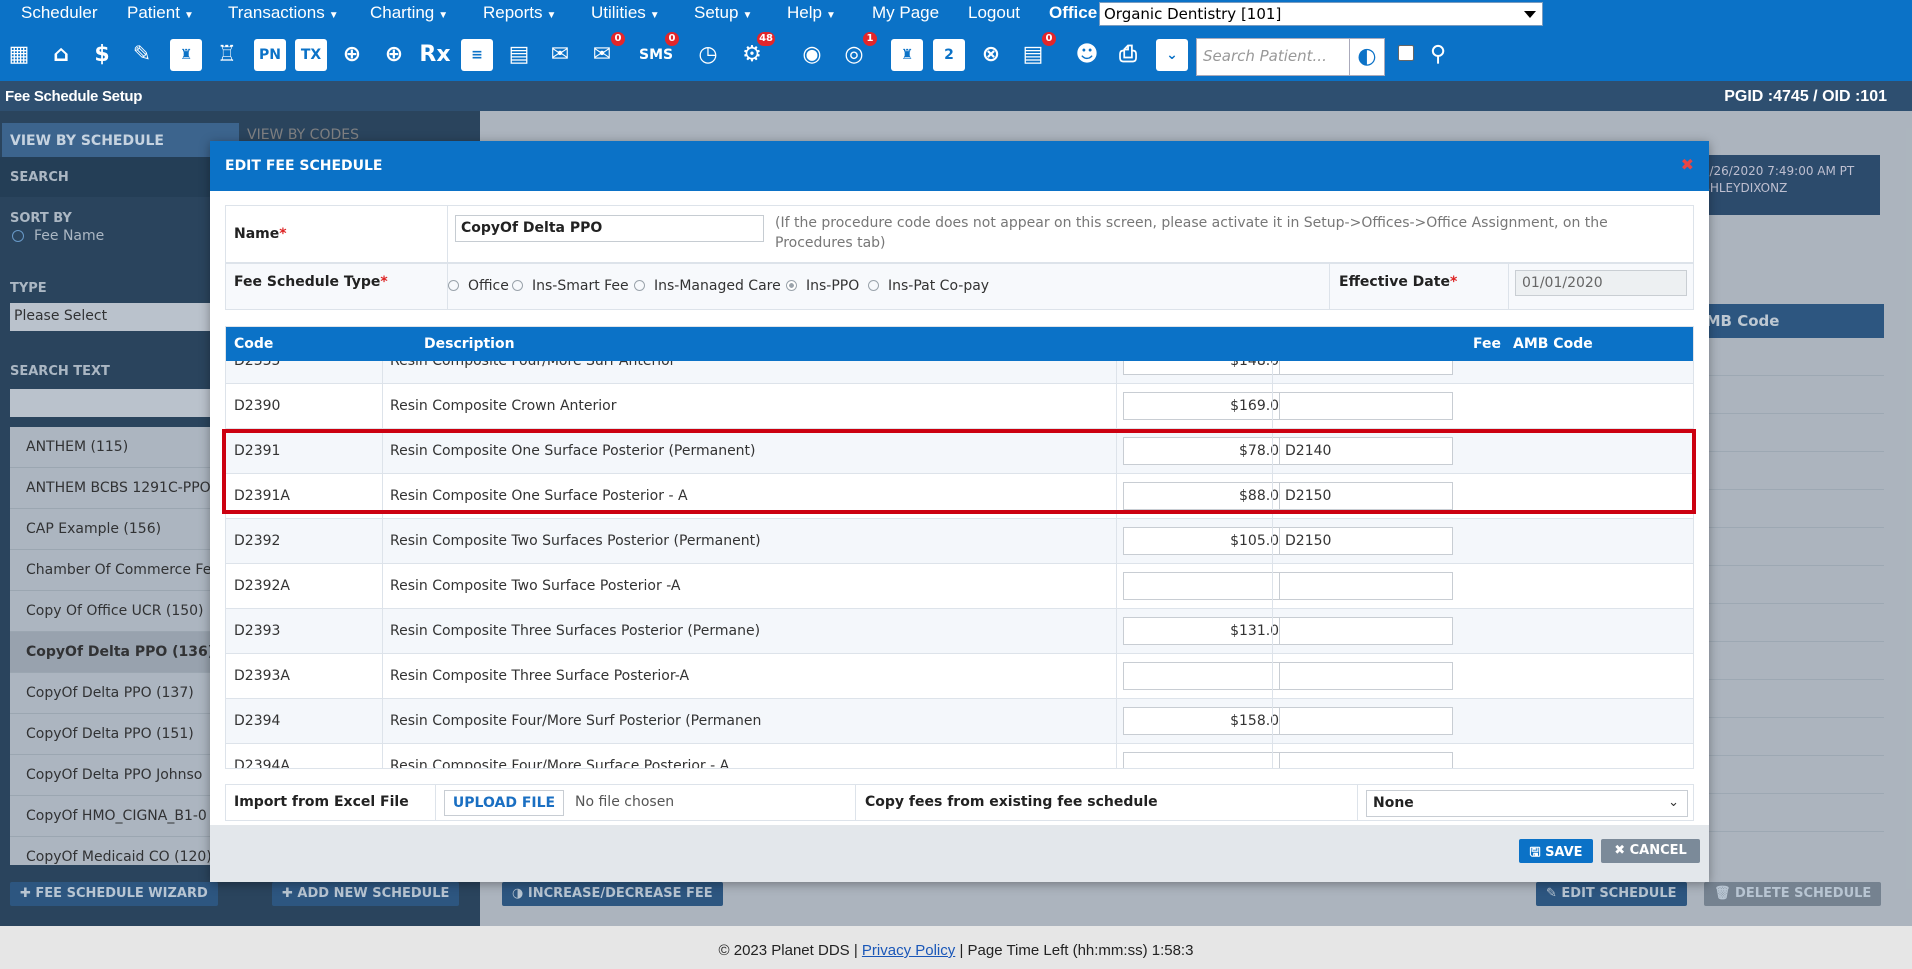  Describe the element at coordinates (755, 52) in the screenshot. I see `tasks-icon: ⚙ 48` at that location.